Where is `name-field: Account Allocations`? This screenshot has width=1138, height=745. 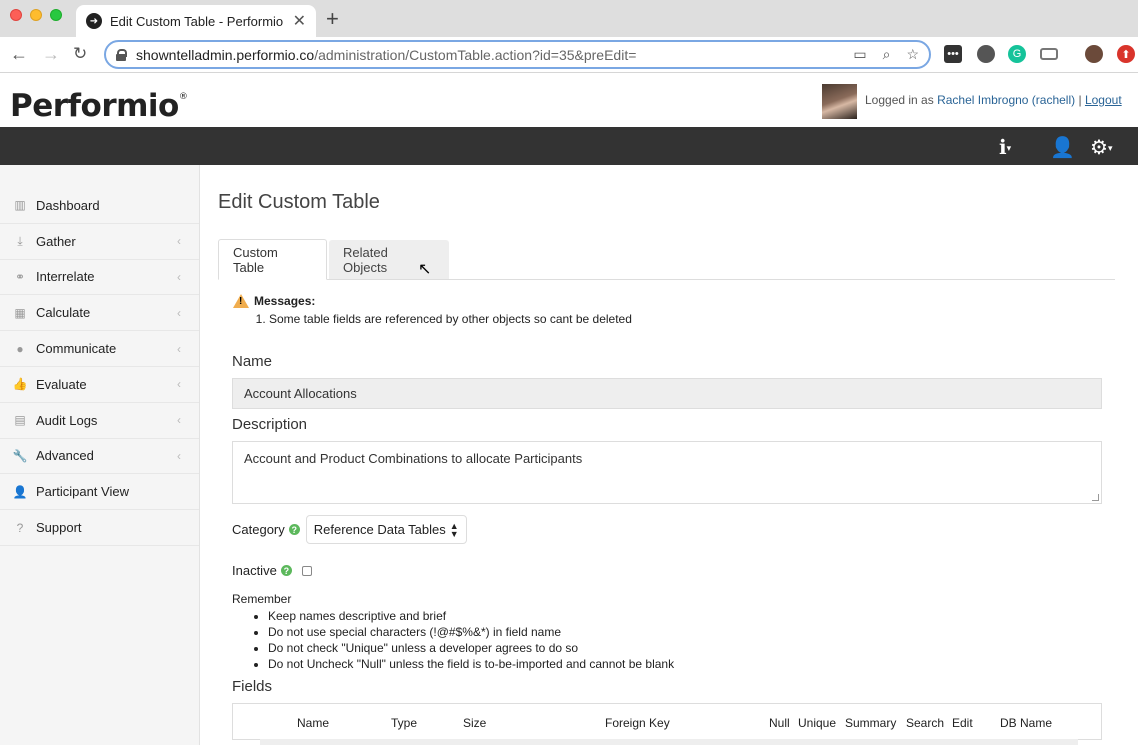 name-field: Account Allocations is located at coordinates (667, 393).